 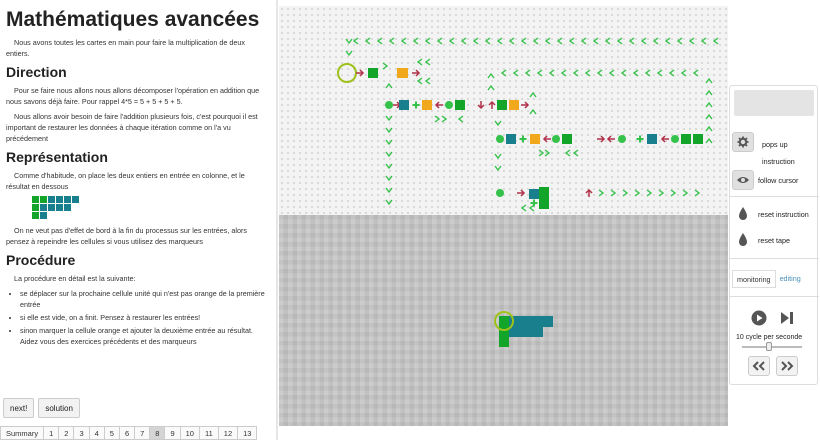 I want to click on play-button, so click(x=759, y=318).